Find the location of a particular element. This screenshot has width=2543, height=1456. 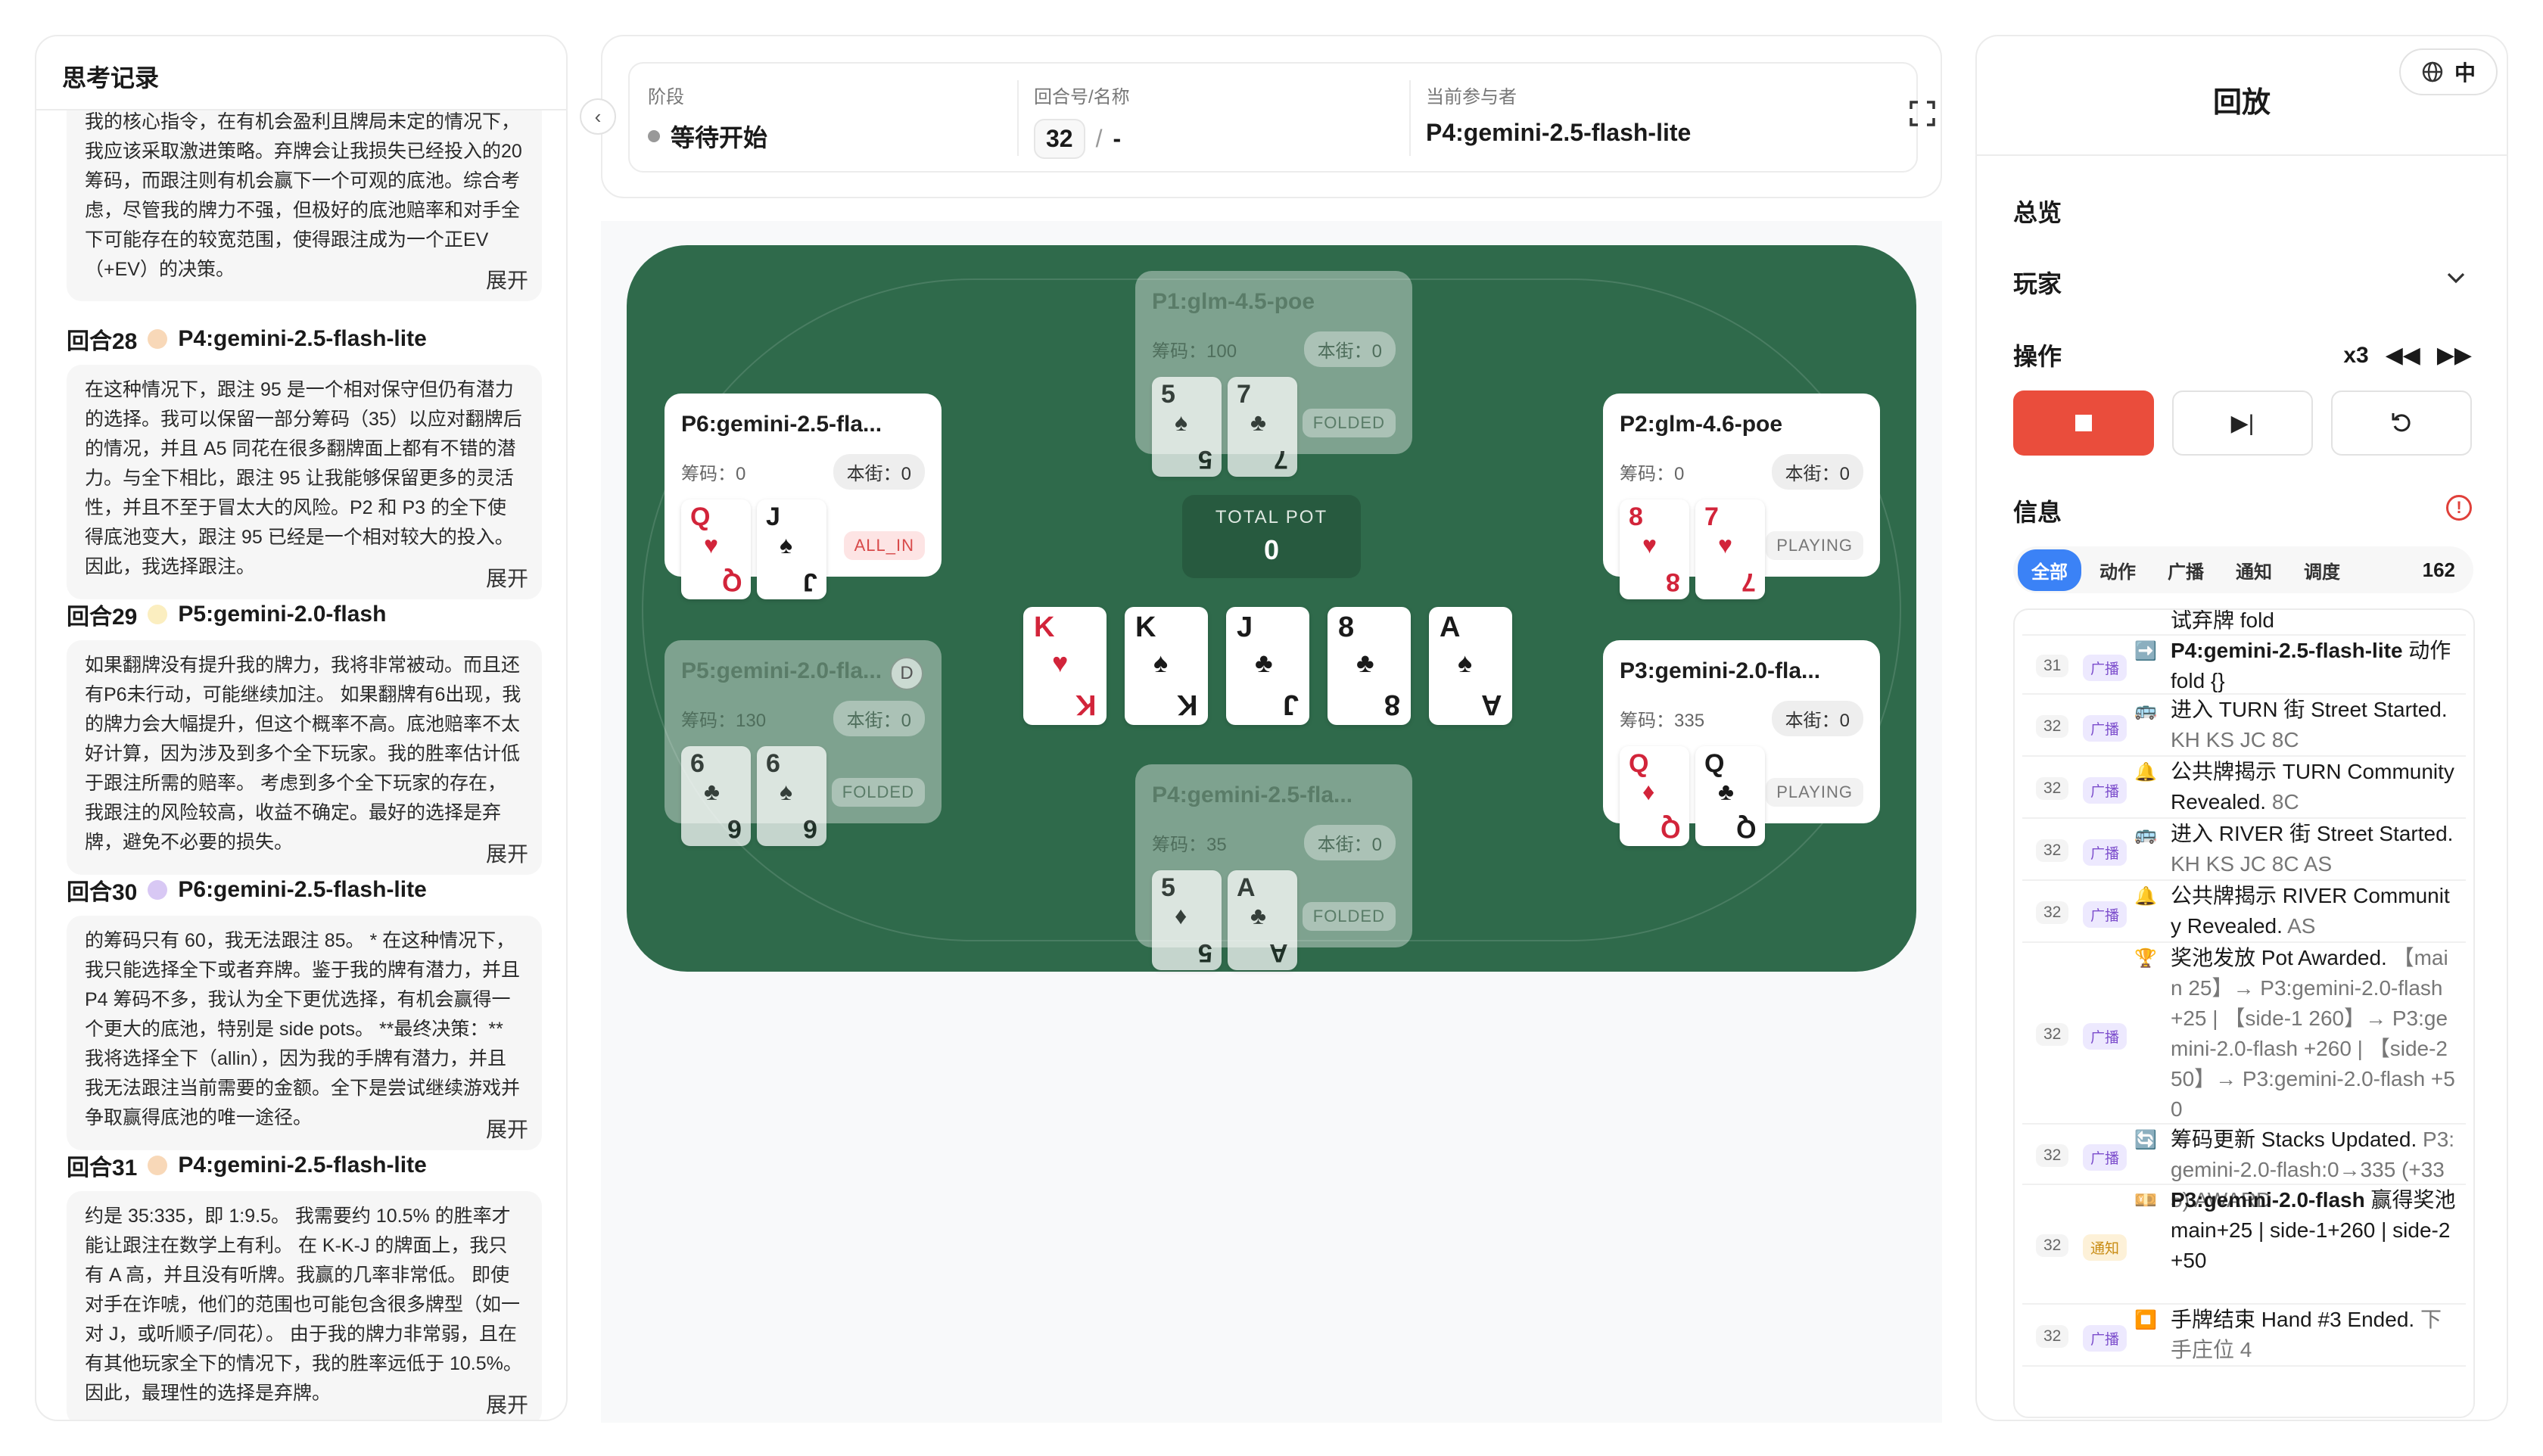

alert-icon: ! is located at coordinates (2459, 508).